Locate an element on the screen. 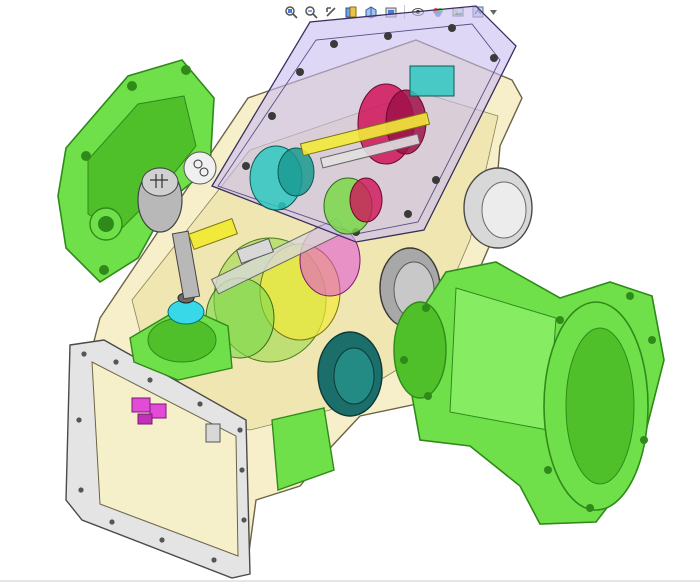  right-bearing-cap-center is located at coordinates (504, 210).